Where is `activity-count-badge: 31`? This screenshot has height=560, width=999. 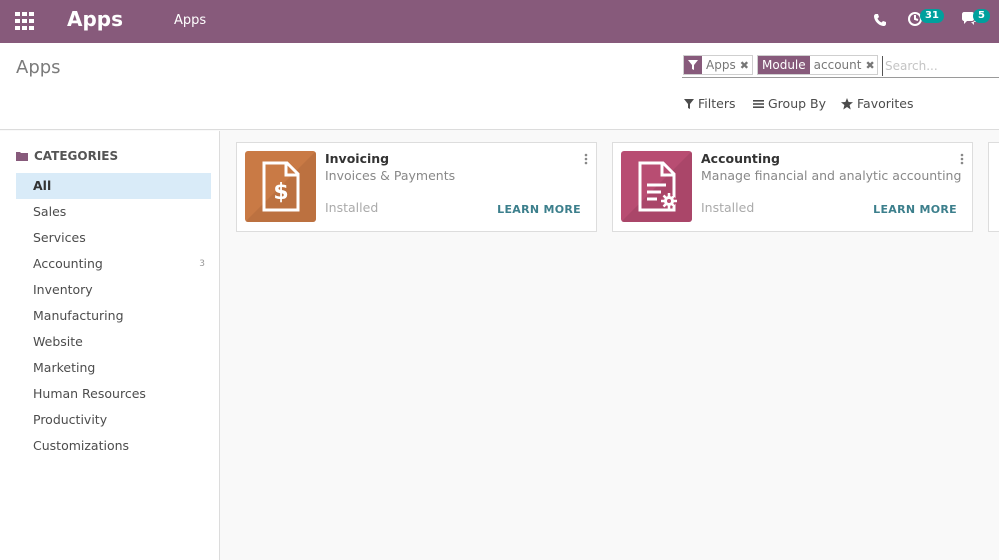 activity-count-badge: 31 is located at coordinates (932, 16).